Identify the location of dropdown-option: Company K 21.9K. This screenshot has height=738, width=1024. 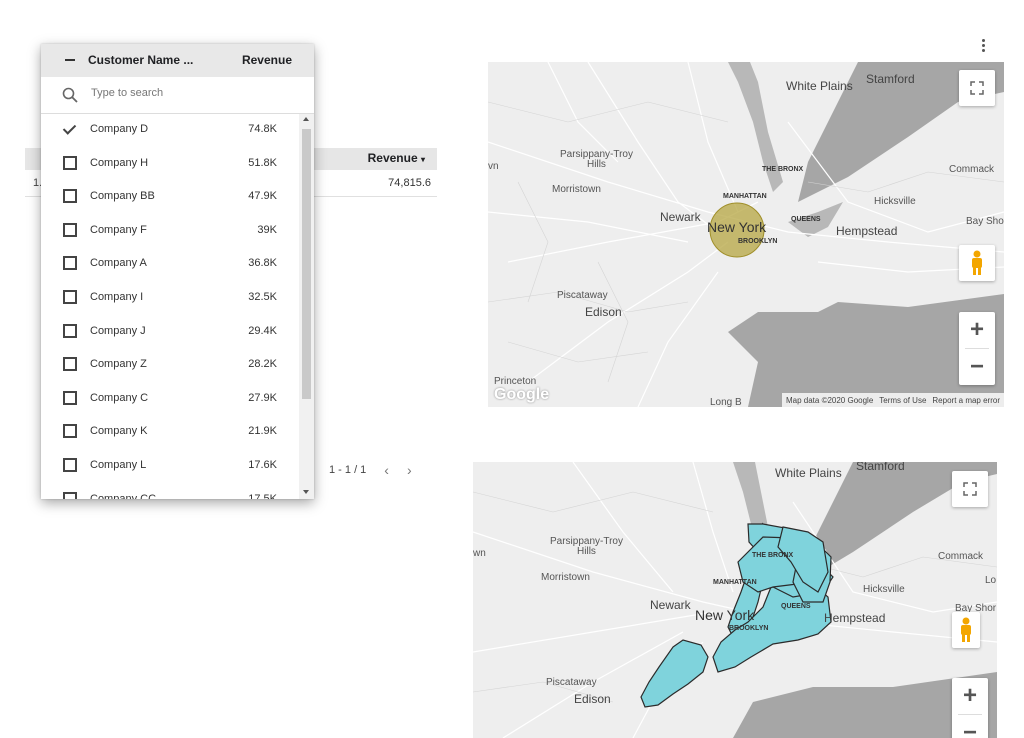
(170, 433).